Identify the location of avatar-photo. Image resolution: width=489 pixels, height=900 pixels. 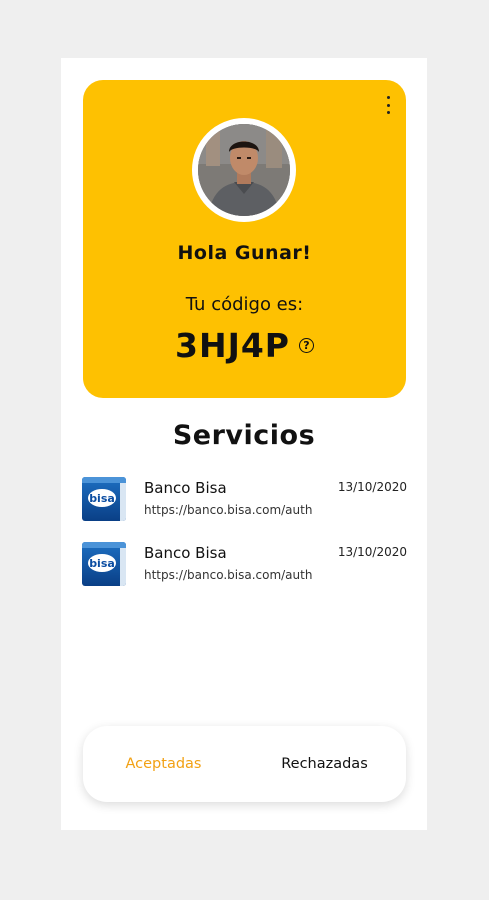
(244, 170).